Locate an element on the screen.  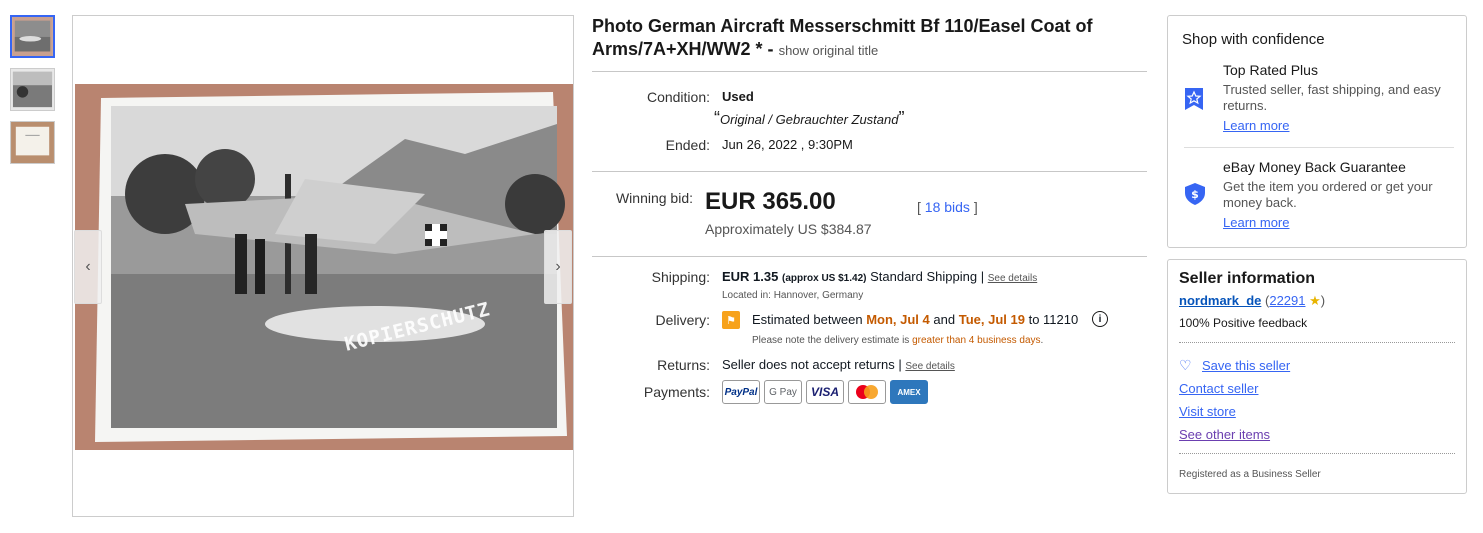
info-icon: i is located at coordinates (1100, 319).